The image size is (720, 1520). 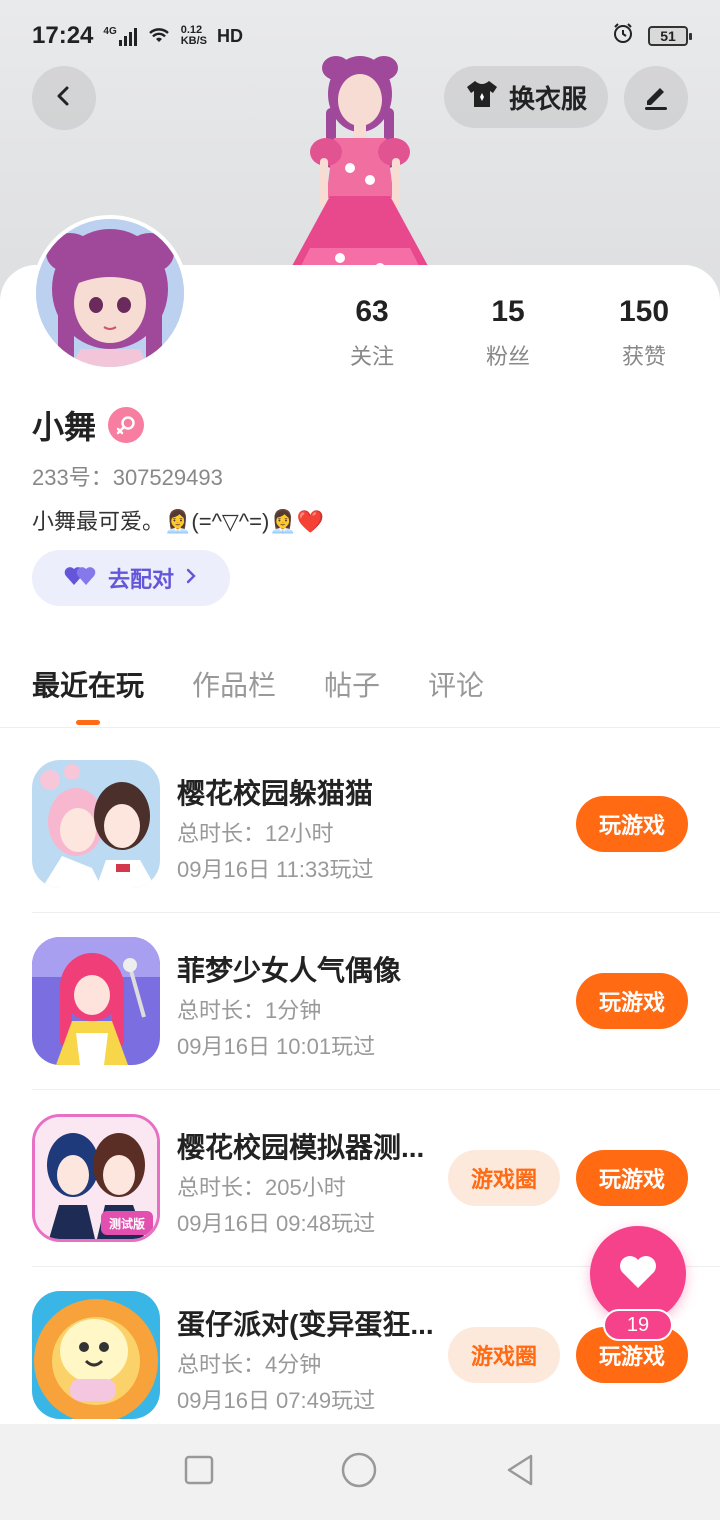 What do you see at coordinates (137, 36) in the screenshot?
I see `status-left: 17:24 4G 0.12 KB/S HD` at bounding box center [137, 36].